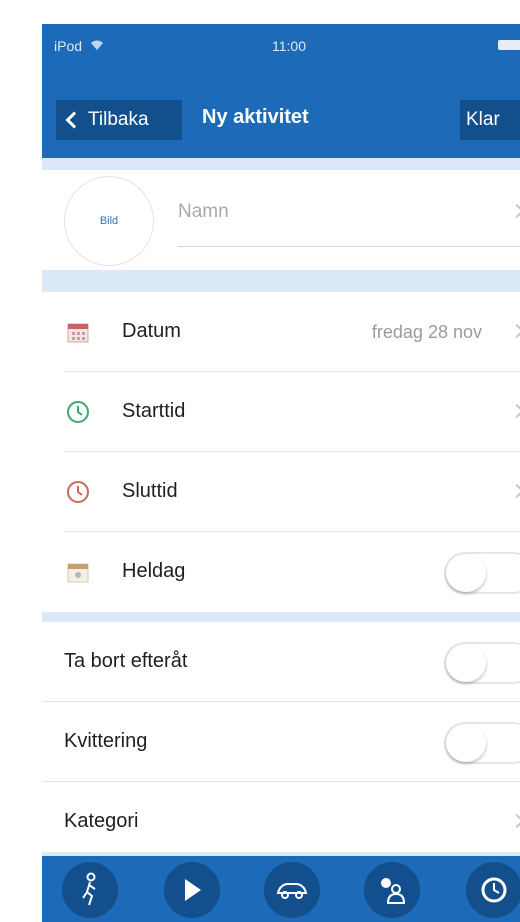 This screenshot has width=520, height=922. I want to click on calendar-day-icon, so click(78, 573).